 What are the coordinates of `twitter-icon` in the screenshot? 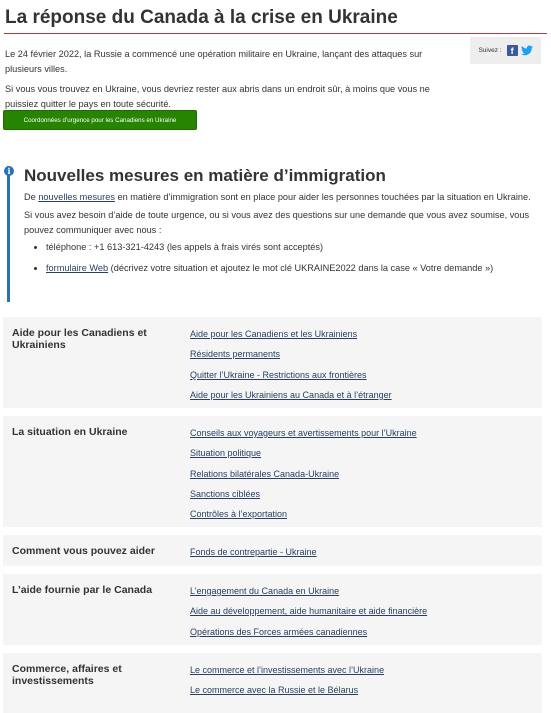 It's located at (526, 50).